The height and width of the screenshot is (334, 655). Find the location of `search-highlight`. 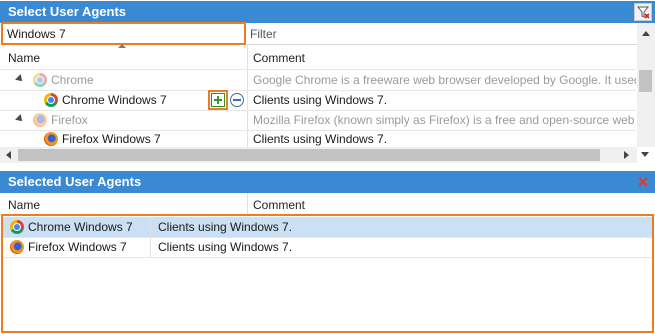

search-highlight is located at coordinates (123, 33).